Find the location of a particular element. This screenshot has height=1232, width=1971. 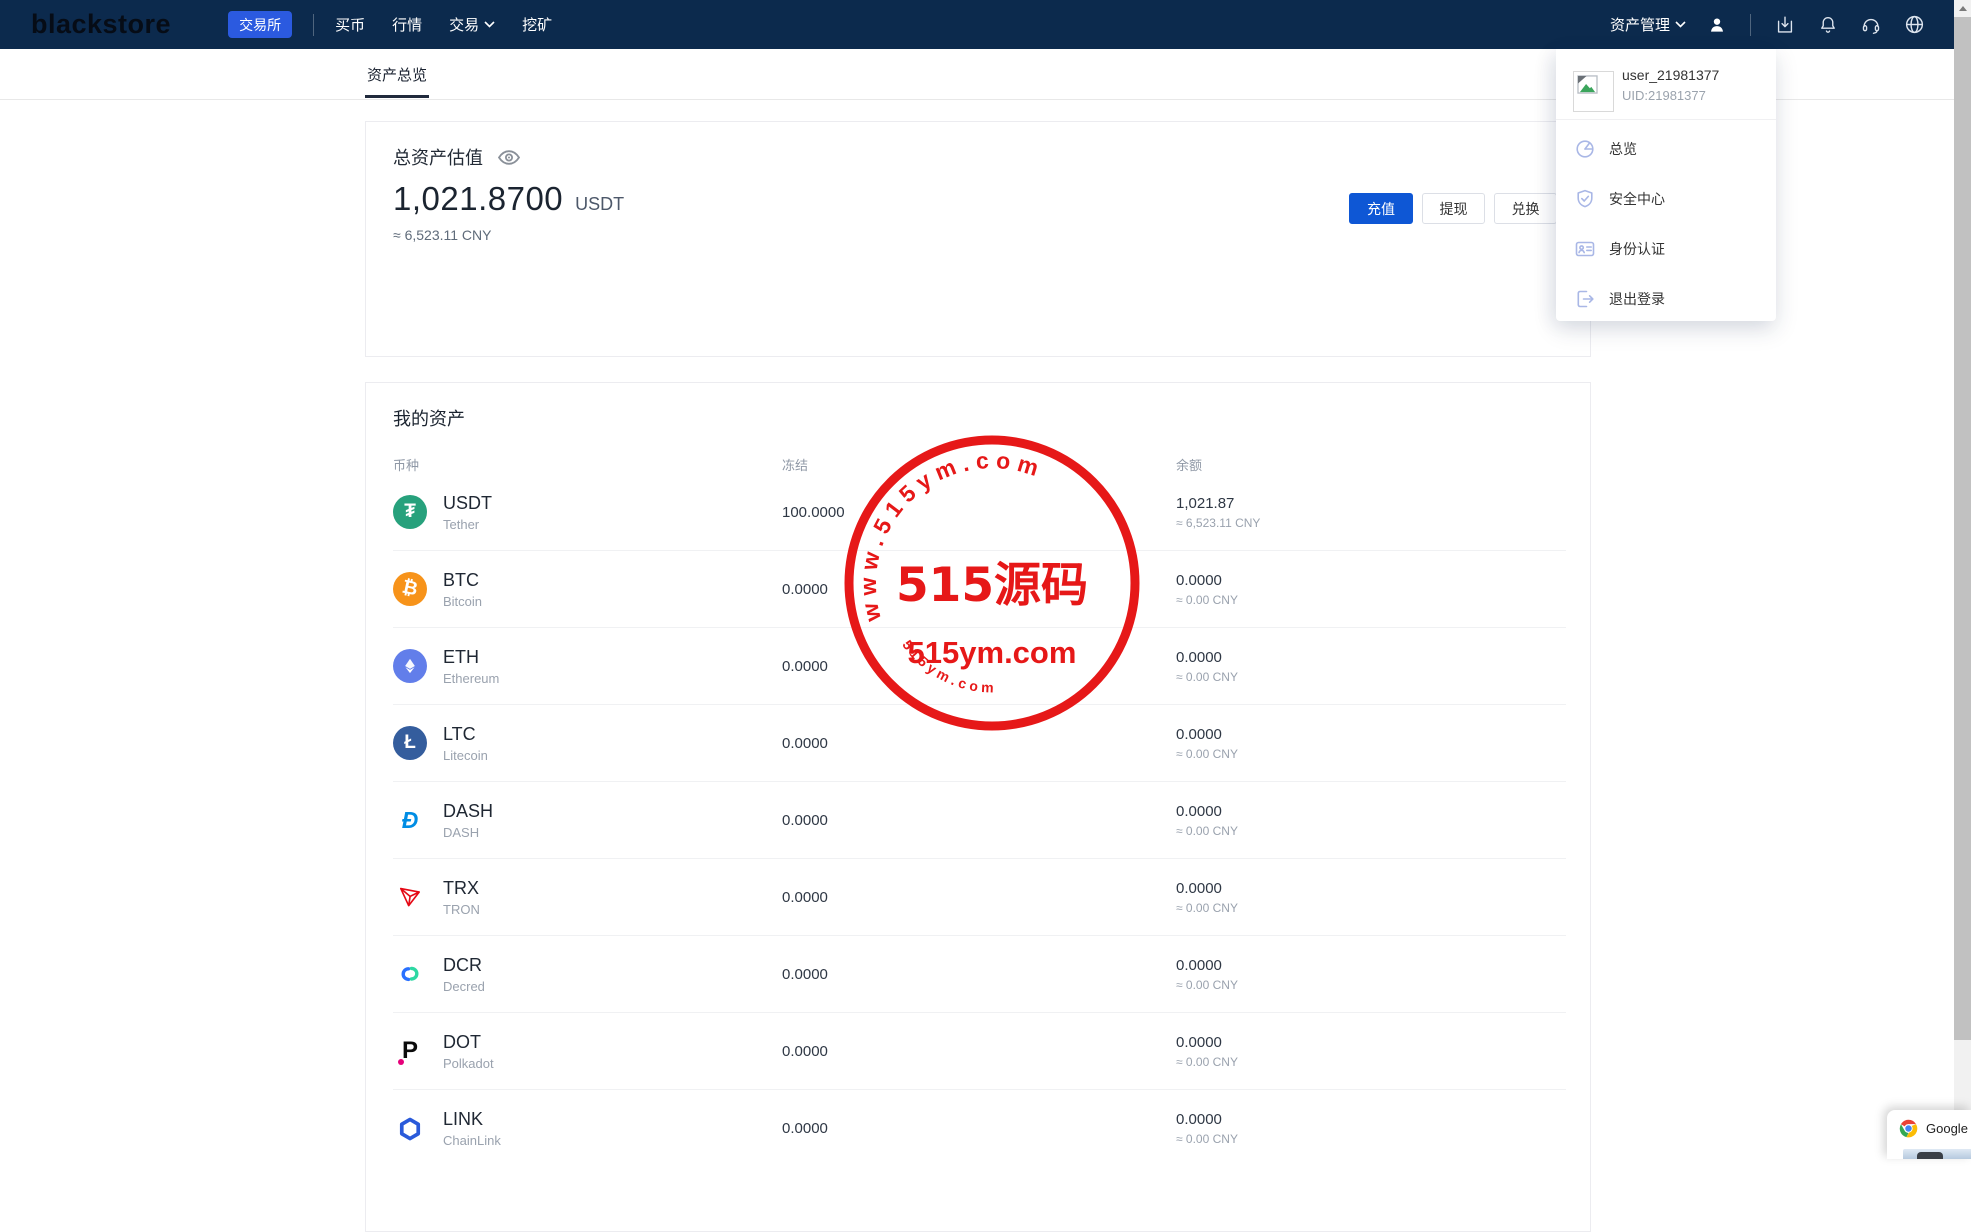

globe-icon is located at coordinates (1914, 24).